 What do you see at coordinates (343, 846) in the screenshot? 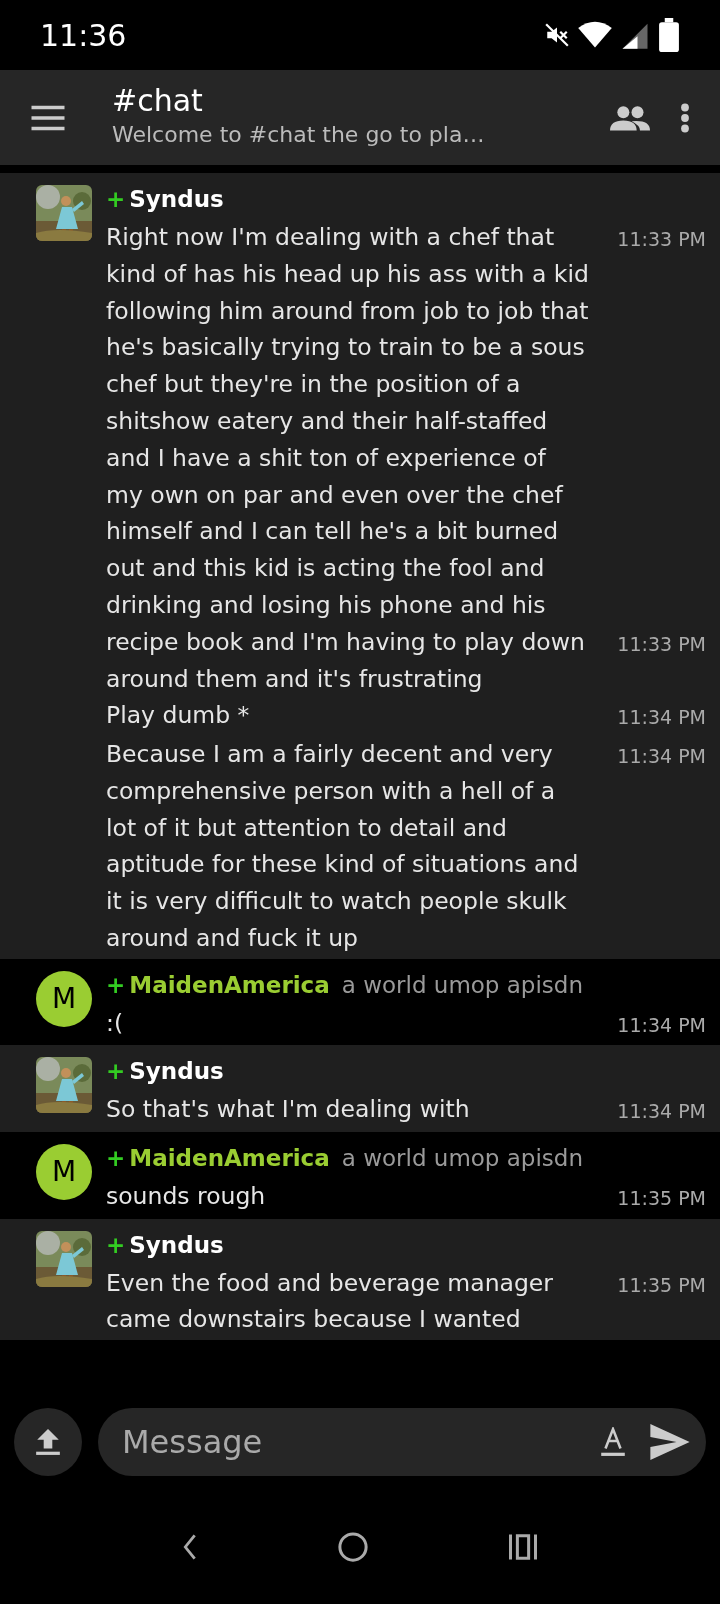
I see `message-text: Because I am a fairly decent and very comprehensive person with a hell of a lot of it but attention to detail and aptitude for these kind of situations and it is very difficult to watch people skulk around and fuck it up` at bounding box center [343, 846].